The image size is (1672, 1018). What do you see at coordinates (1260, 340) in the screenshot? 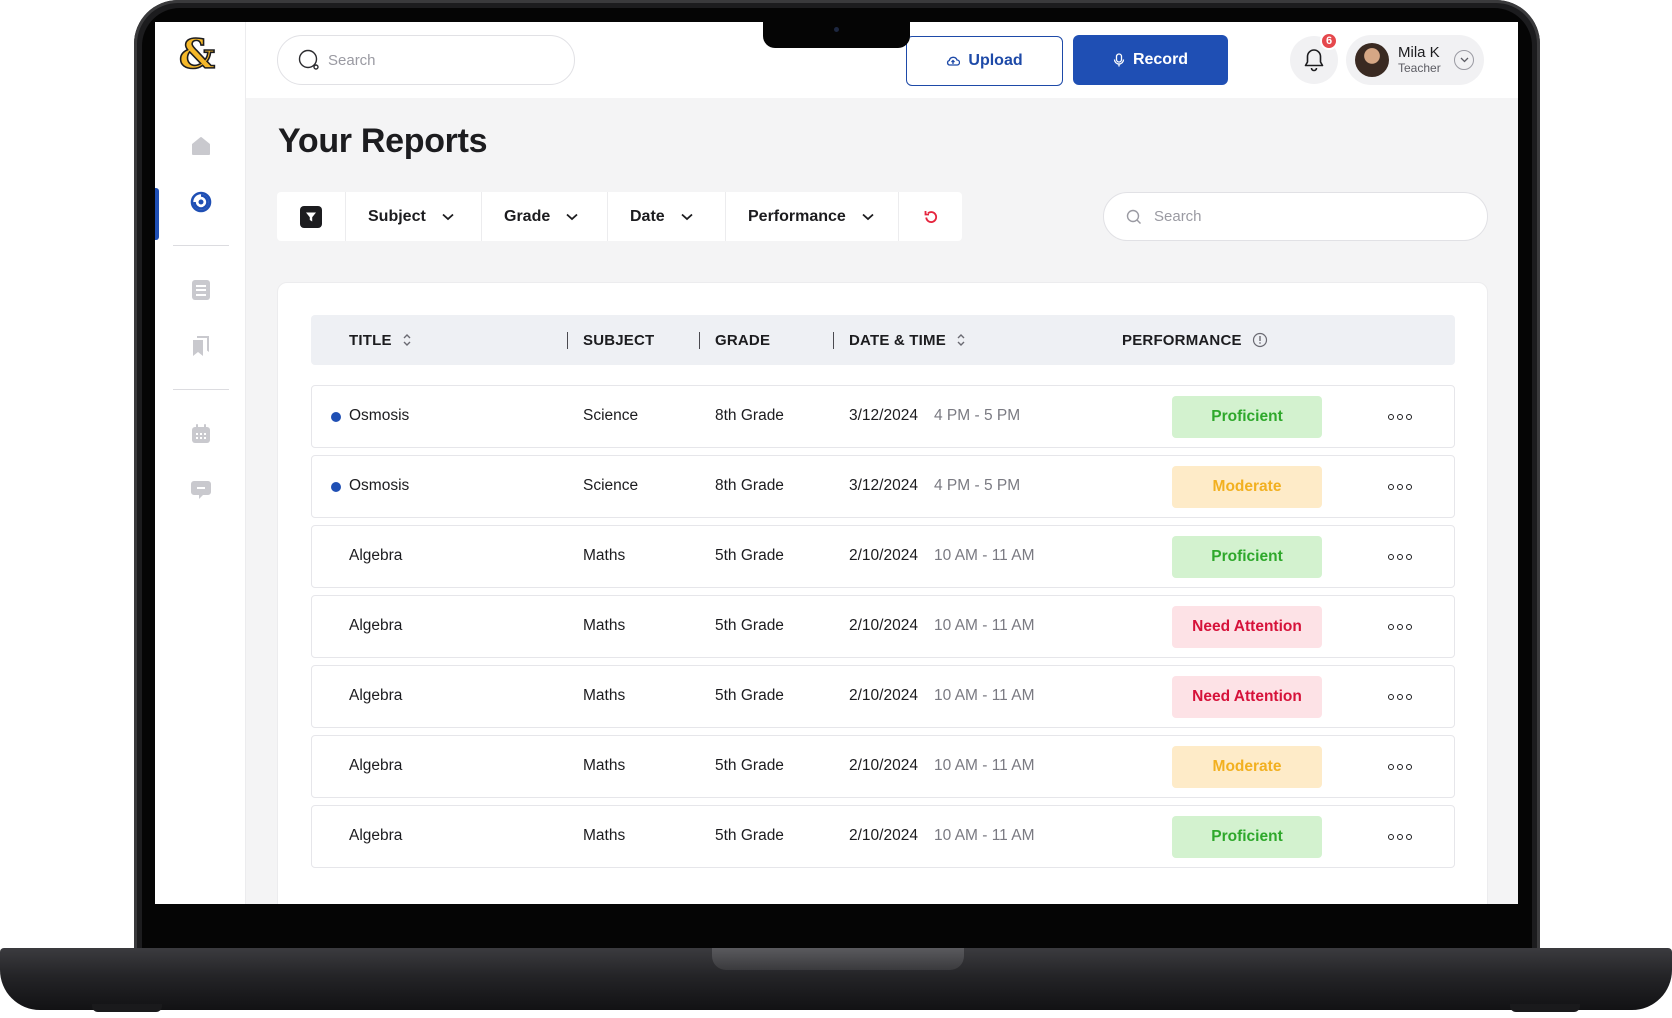
I see `info-icon` at bounding box center [1260, 340].